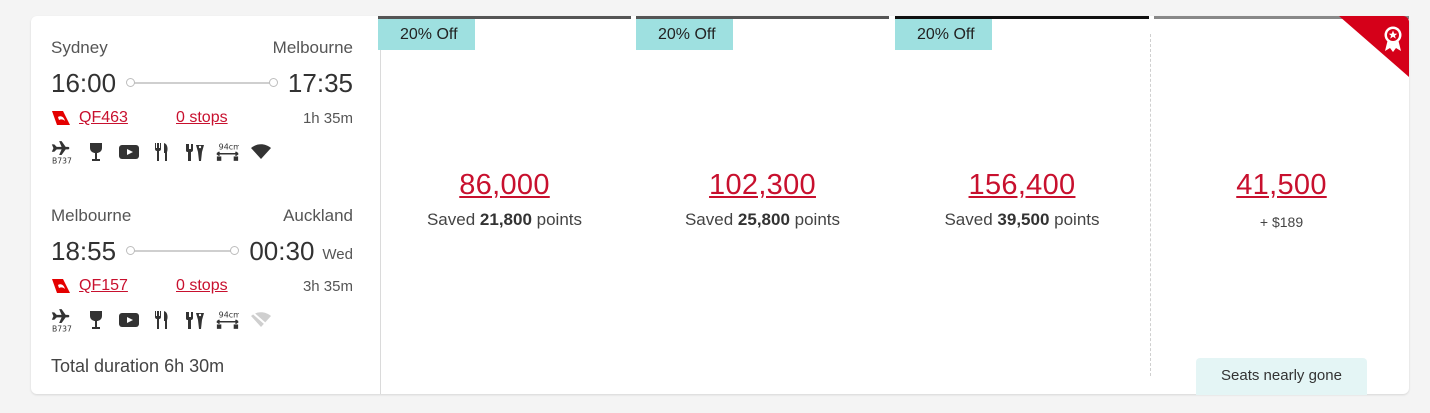 The image size is (1430, 413). Describe the element at coordinates (260, 152) in the screenshot. I see `wifi-icon` at that location.